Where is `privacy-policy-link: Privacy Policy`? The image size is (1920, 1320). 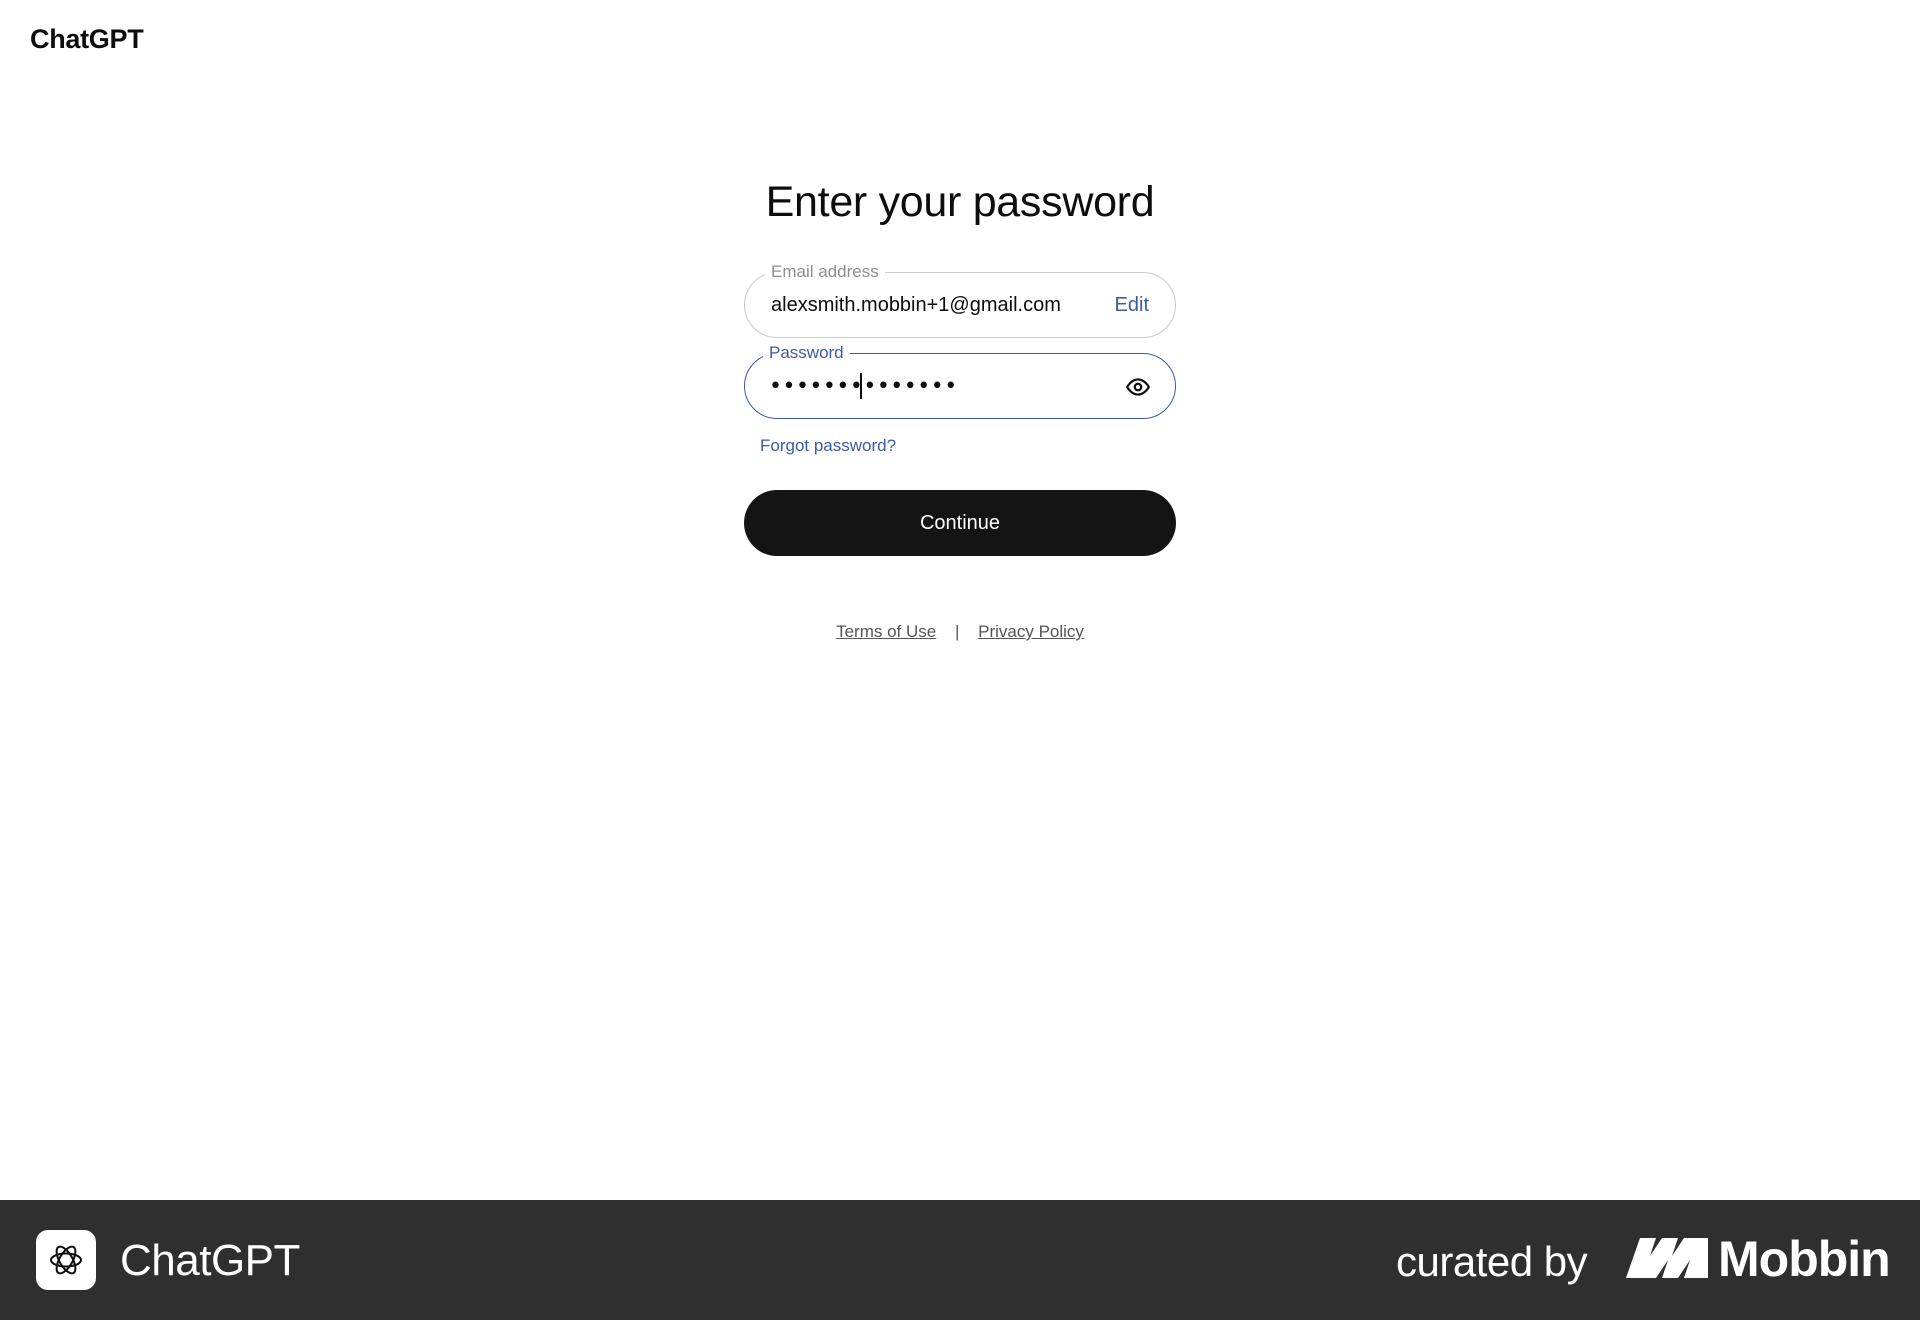 privacy-policy-link: Privacy Policy is located at coordinates (1031, 631).